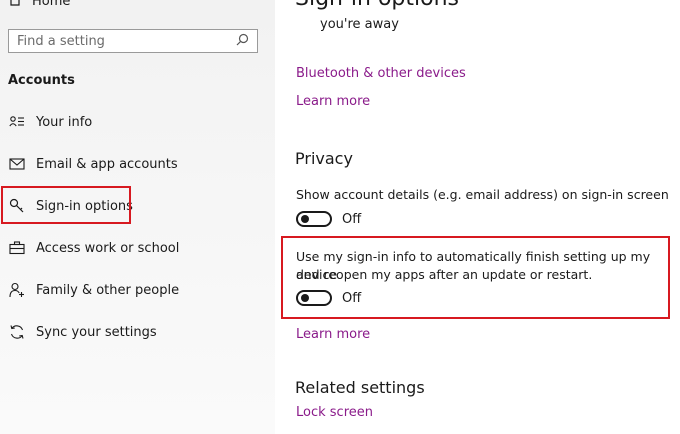 The height and width of the screenshot is (434, 680). Describe the element at coordinates (314, 219) in the screenshot. I see `show-details-toggle` at that location.